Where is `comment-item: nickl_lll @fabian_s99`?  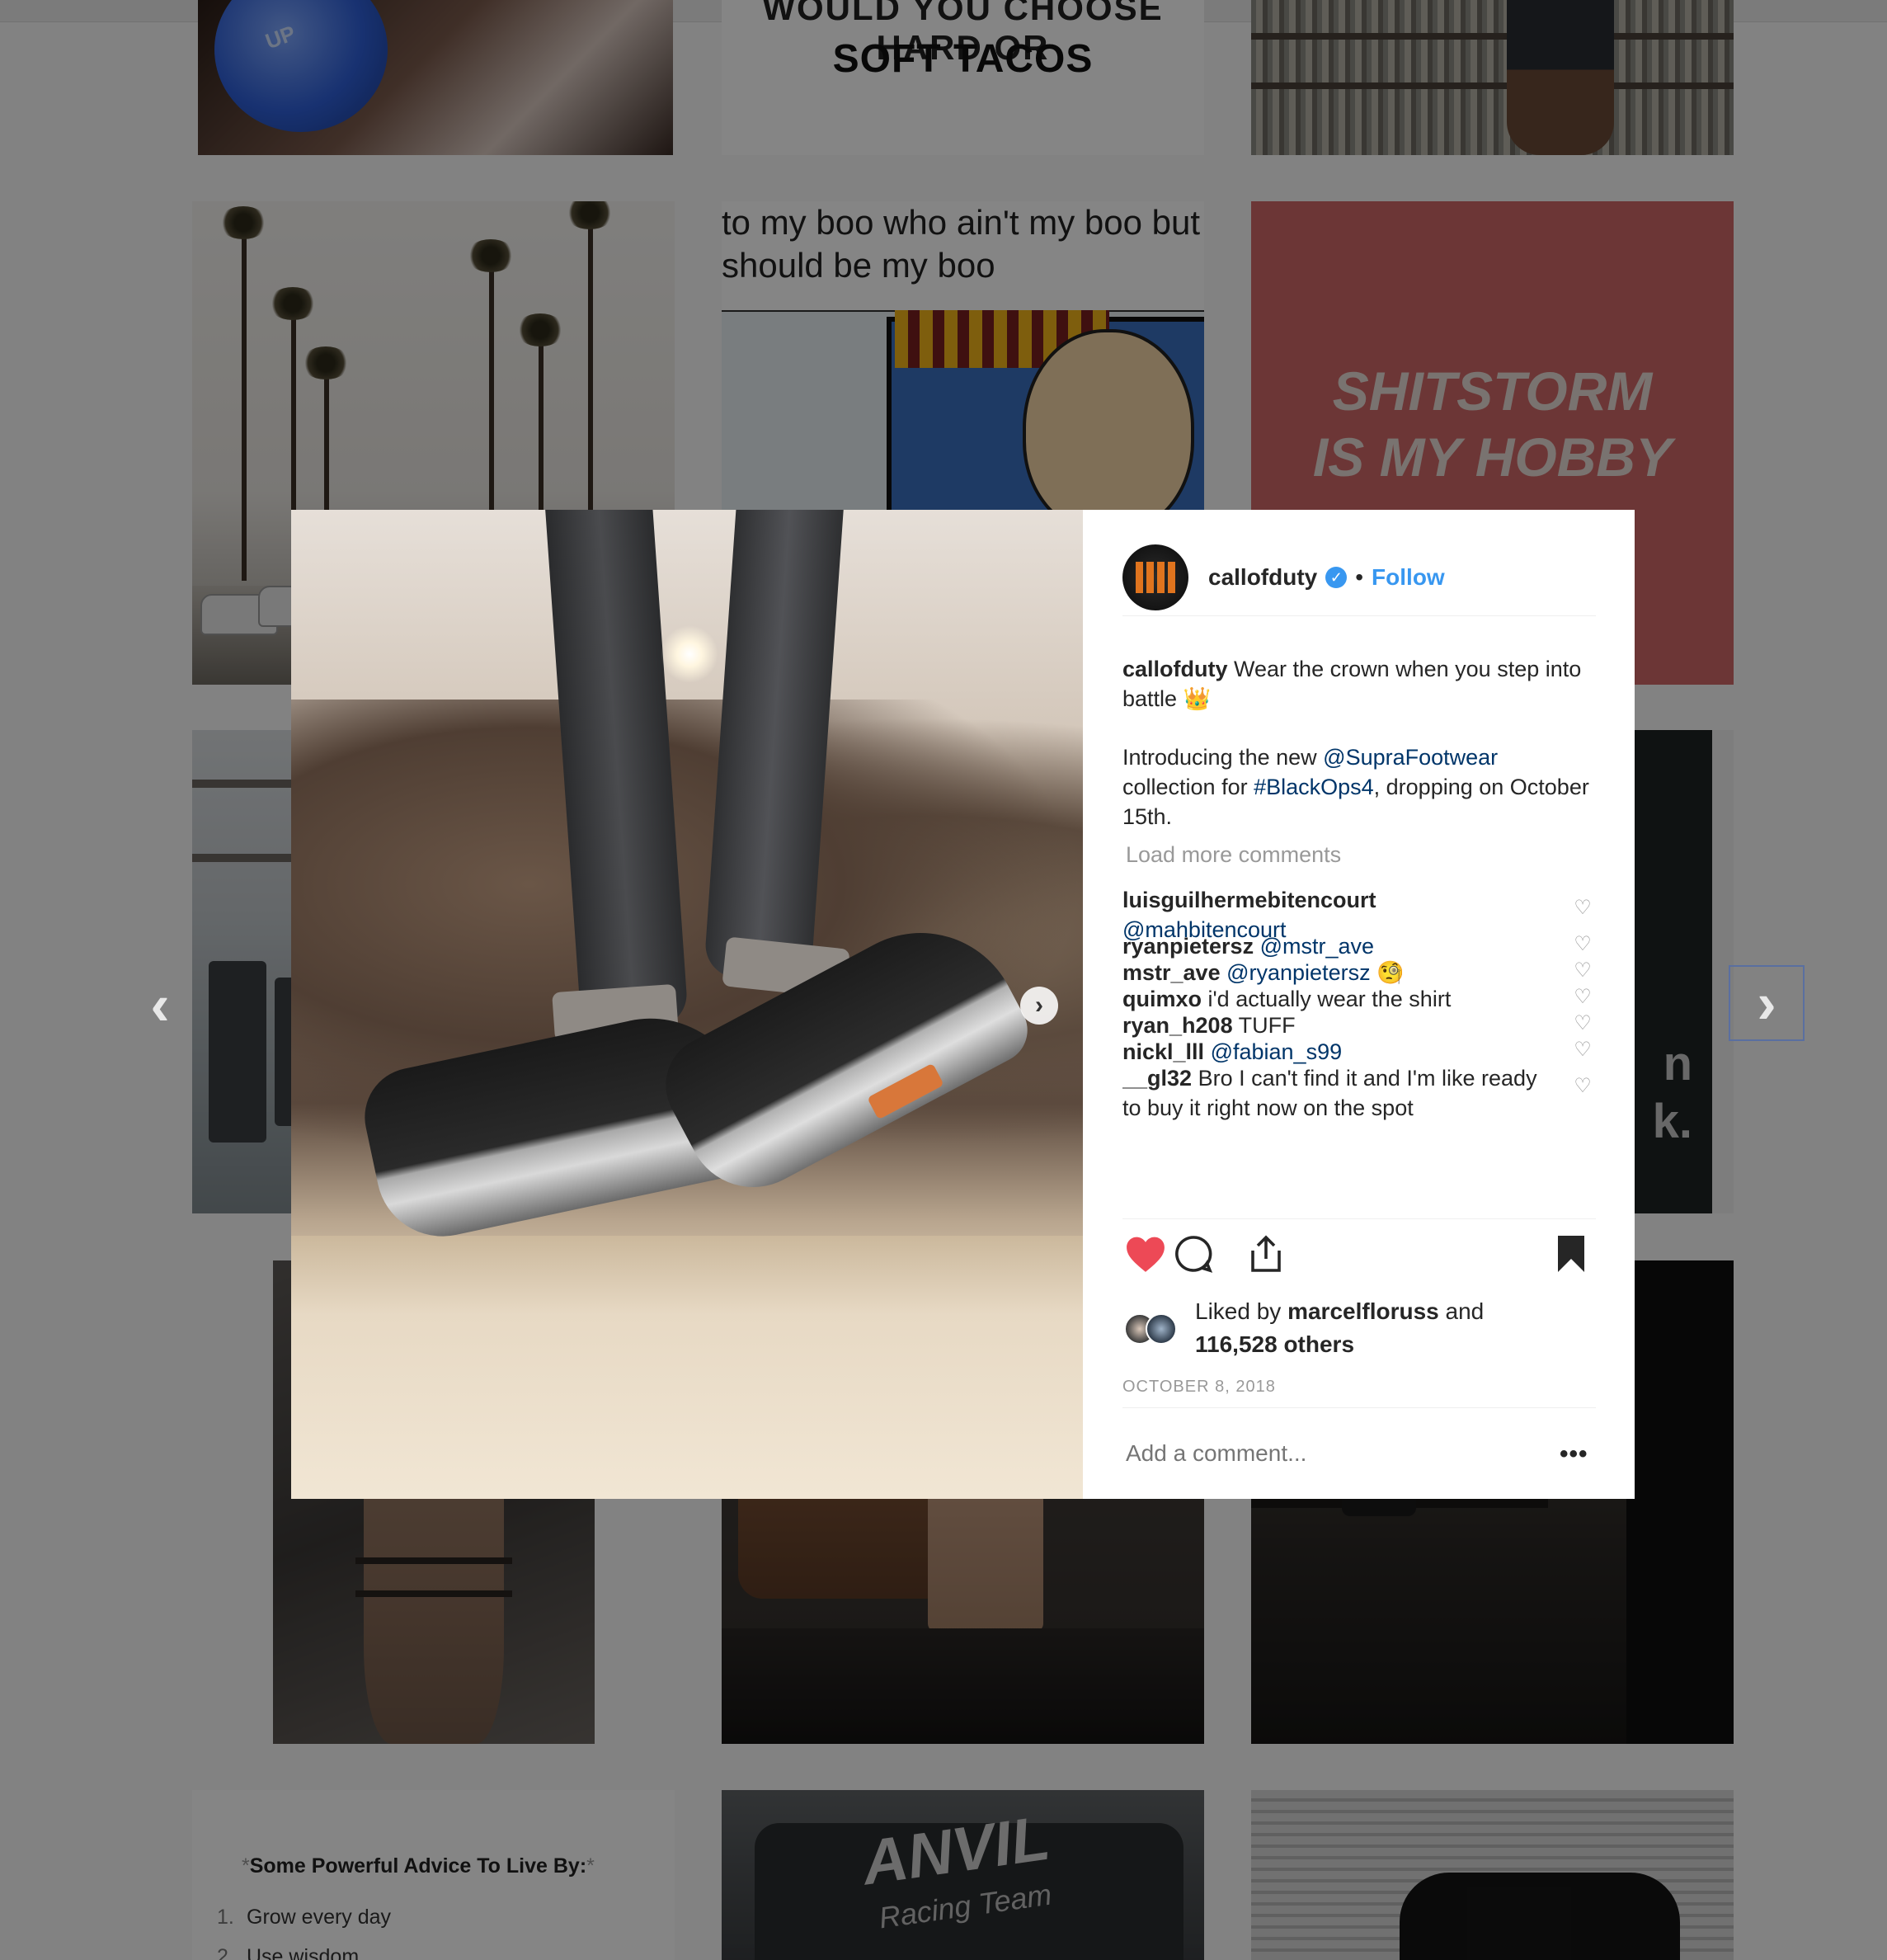
comment-item: nickl_lll @fabian_s99 is located at coordinates (1336, 1052).